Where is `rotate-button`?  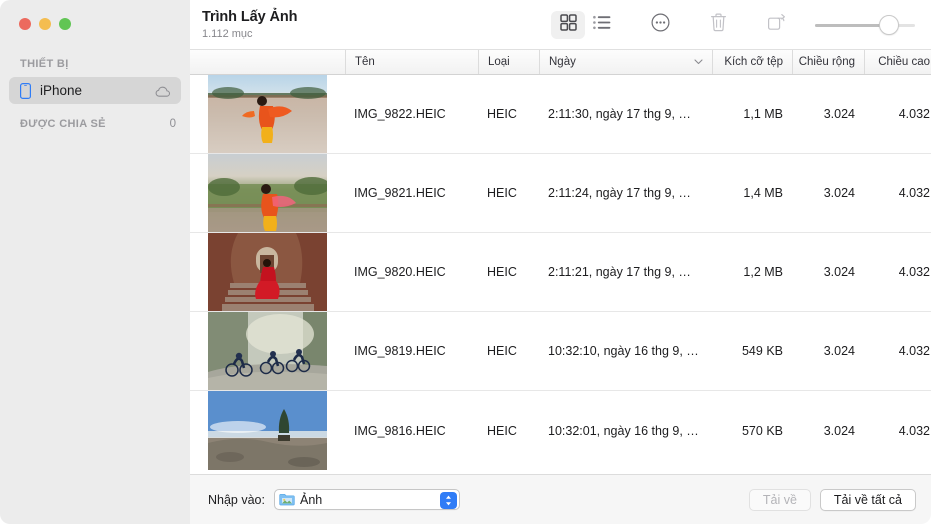
rotate-button is located at coordinates (776, 25).